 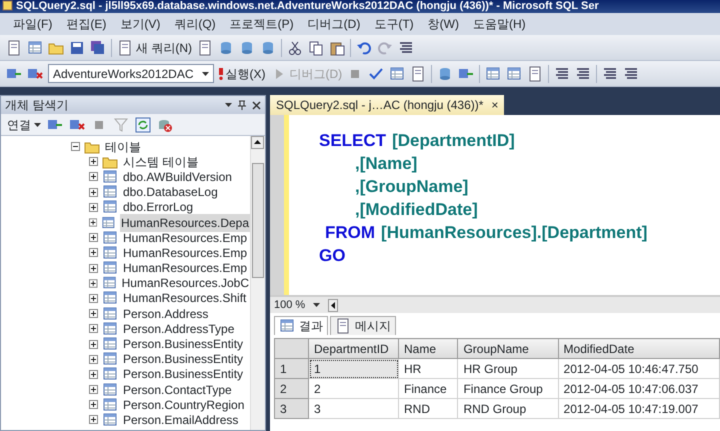 What do you see at coordinates (295, 48) in the screenshot?
I see `cut-icon` at bounding box center [295, 48].